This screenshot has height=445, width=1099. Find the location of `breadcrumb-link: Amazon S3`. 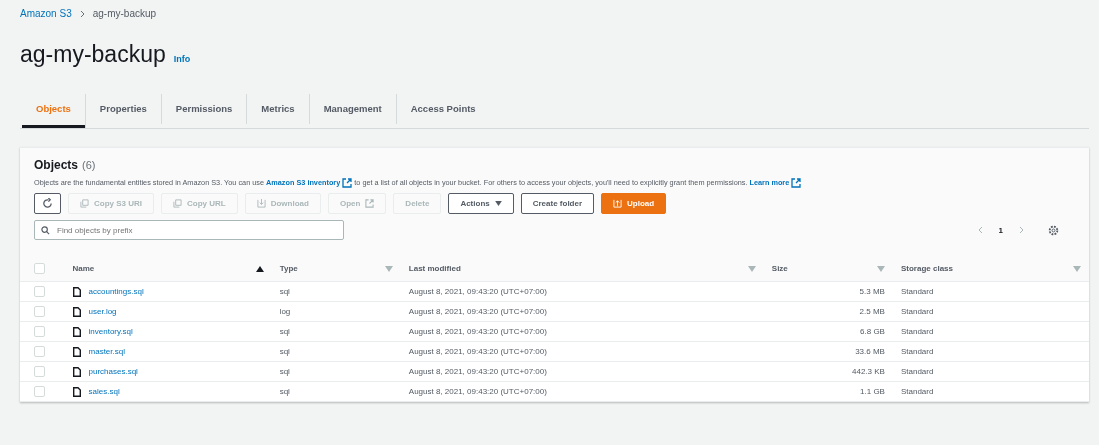

breadcrumb-link: Amazon S3 is located at coordinates (46, 13).